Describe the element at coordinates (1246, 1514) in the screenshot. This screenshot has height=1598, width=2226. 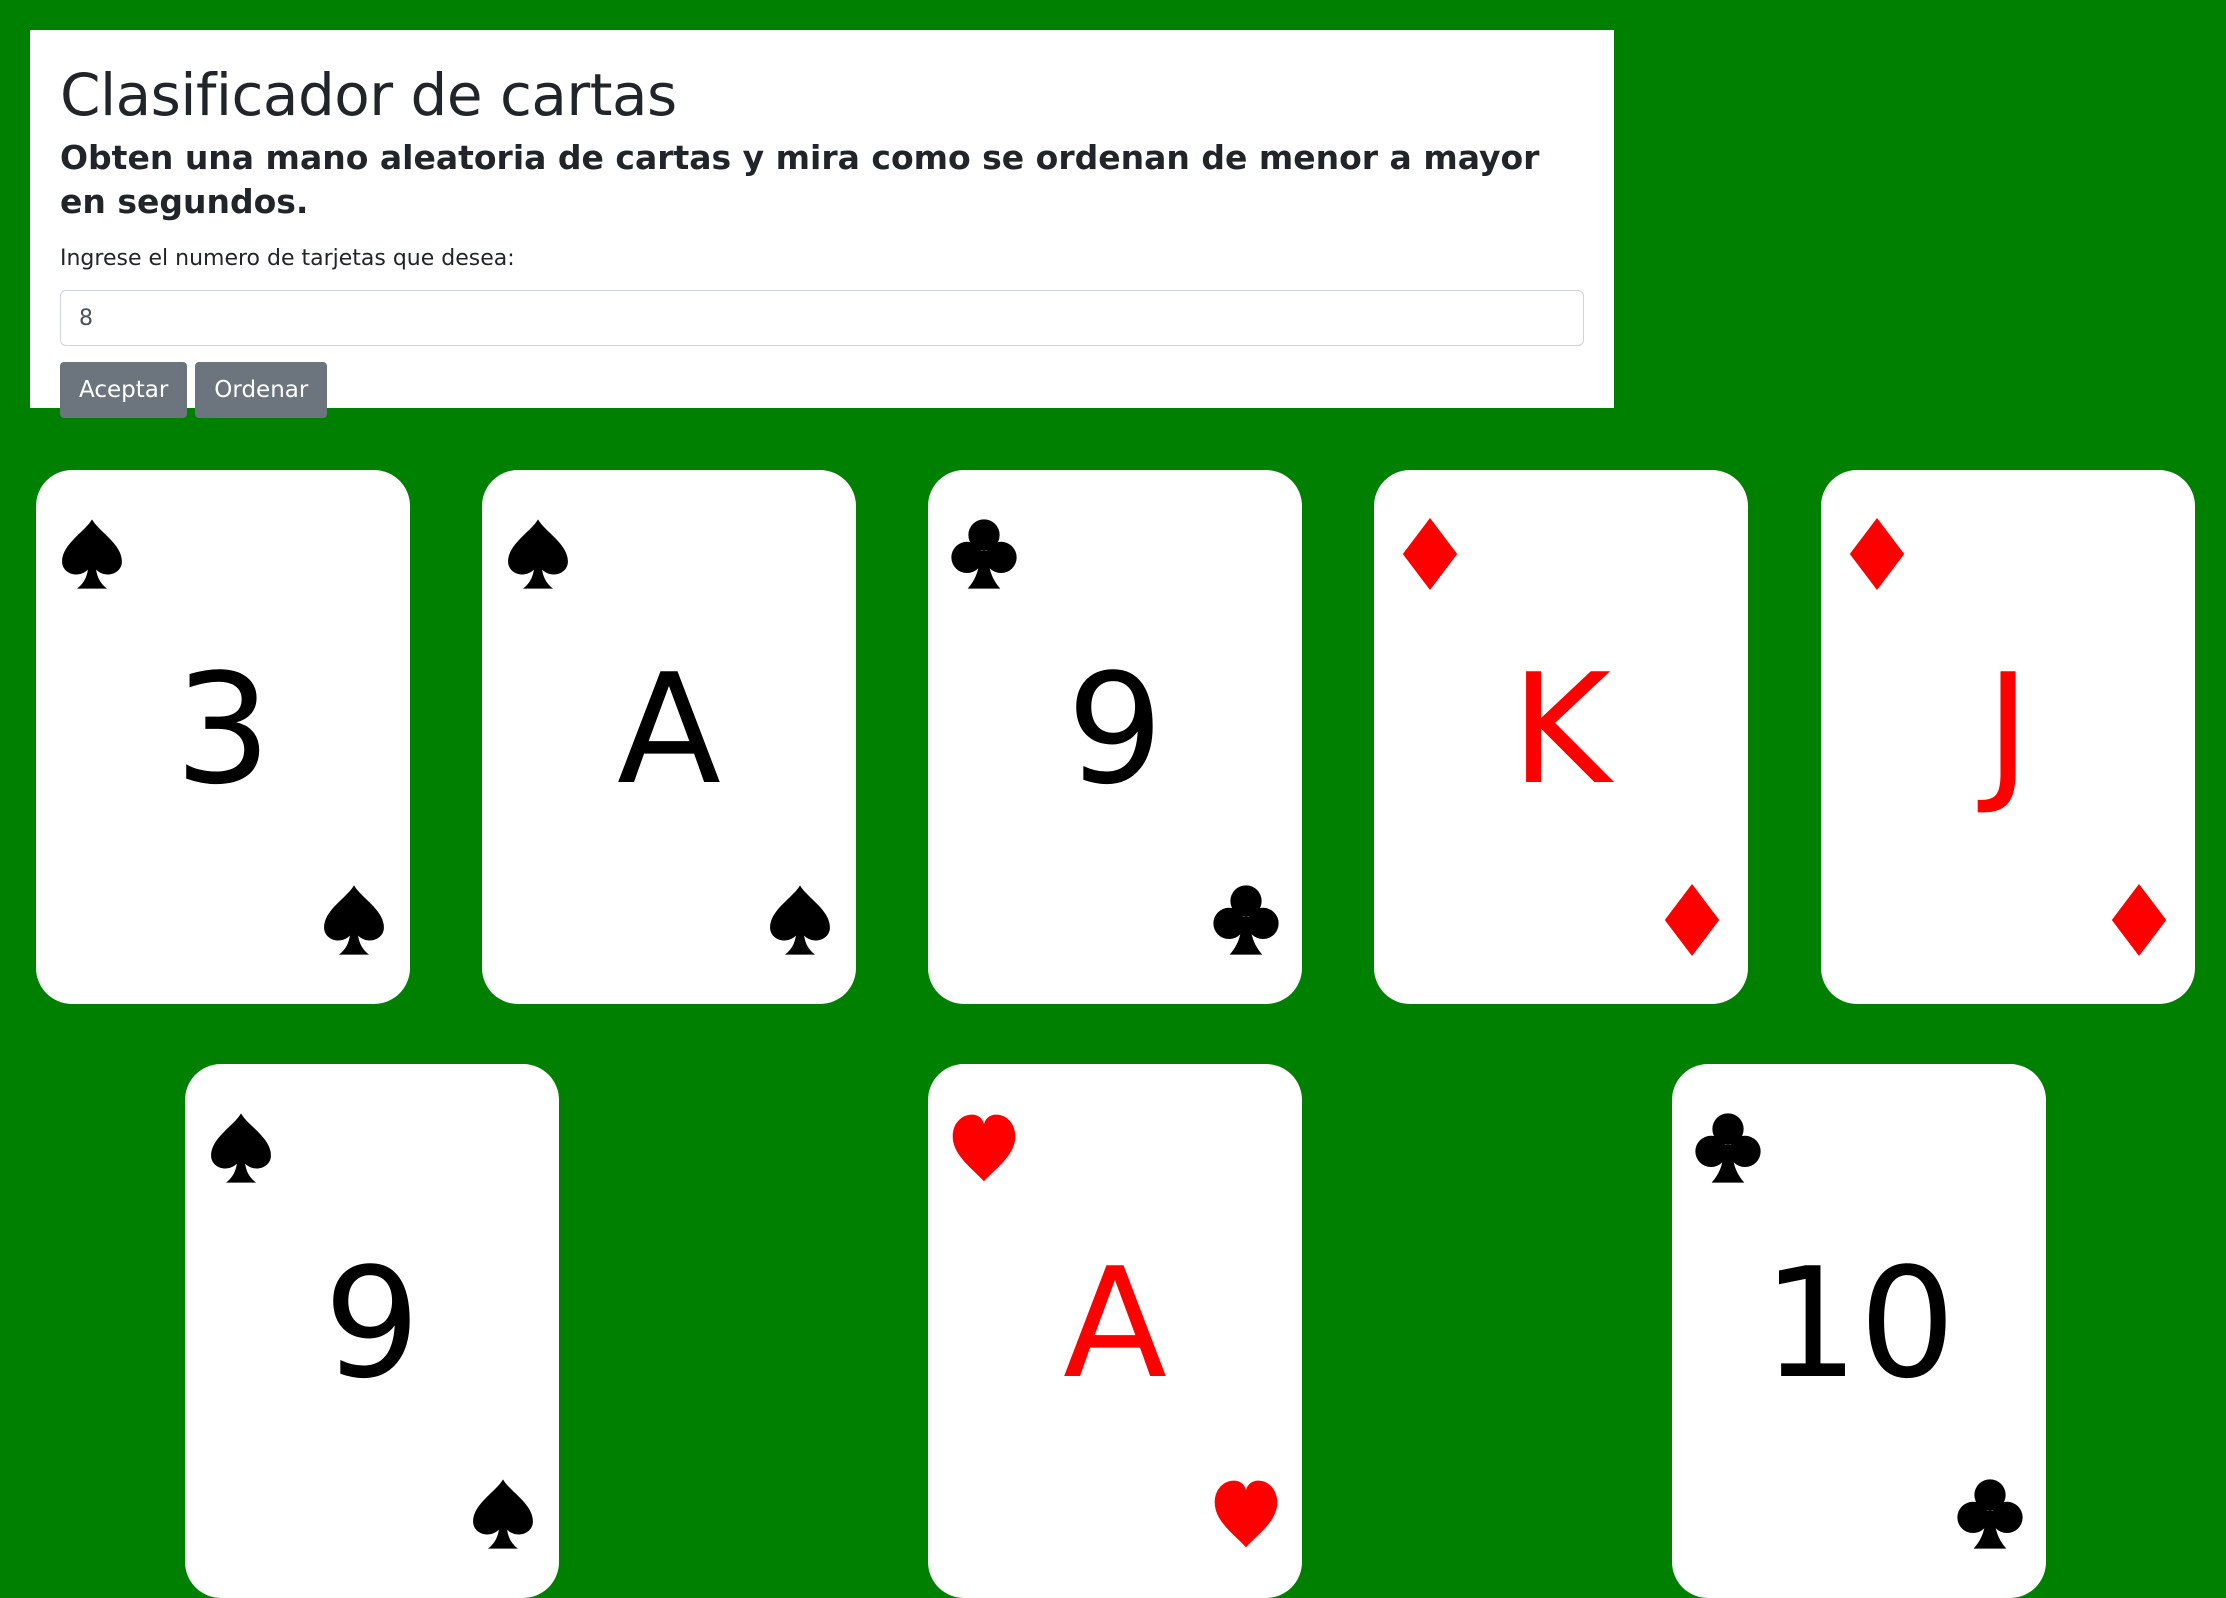
I see `bottom-heart-icon` at that location.